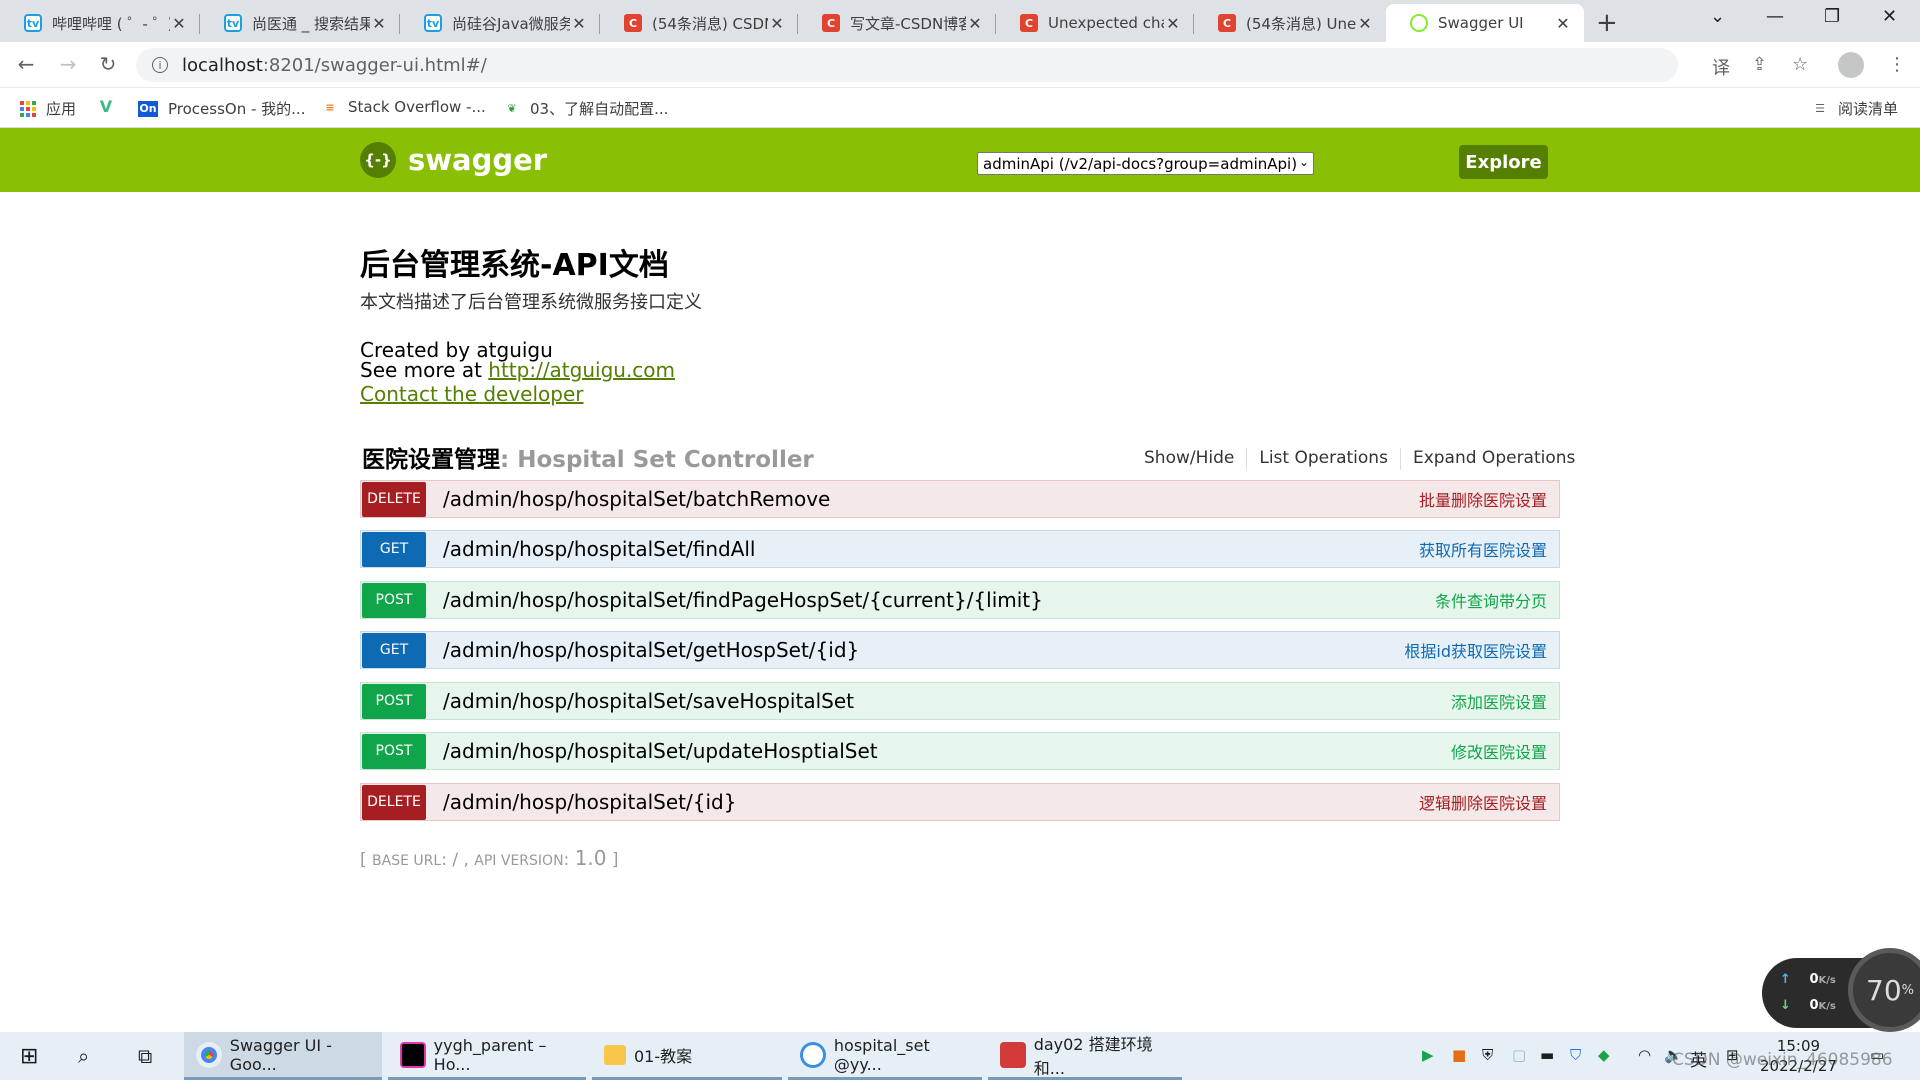 The width and height of the screenshot is (1920, 1080). What do you see at coordinates (1499, 751) in the screenshot?
I see `operation-summary: 修改医院设置` at bounding box center [1499, 751].